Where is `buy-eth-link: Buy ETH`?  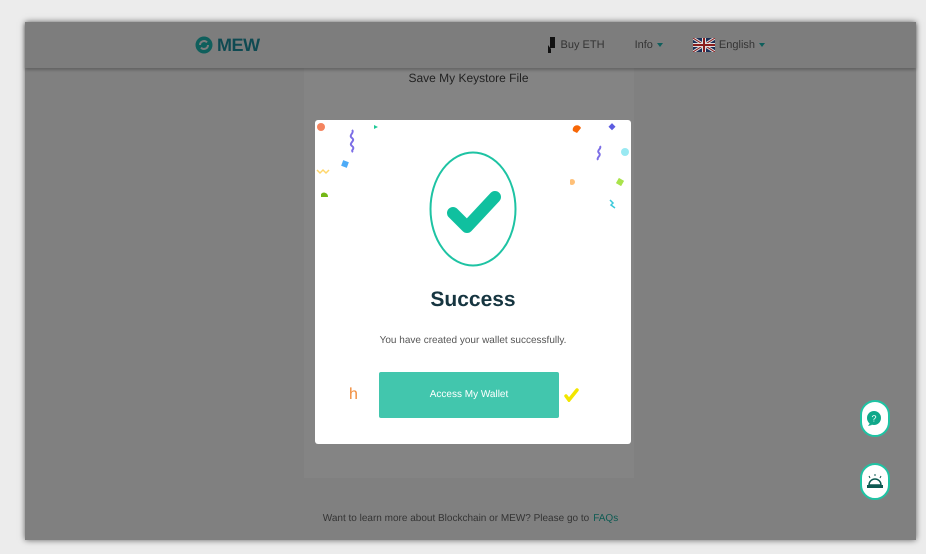 buy-eth-link: Buy ETH is located at coordinates (575, 45).